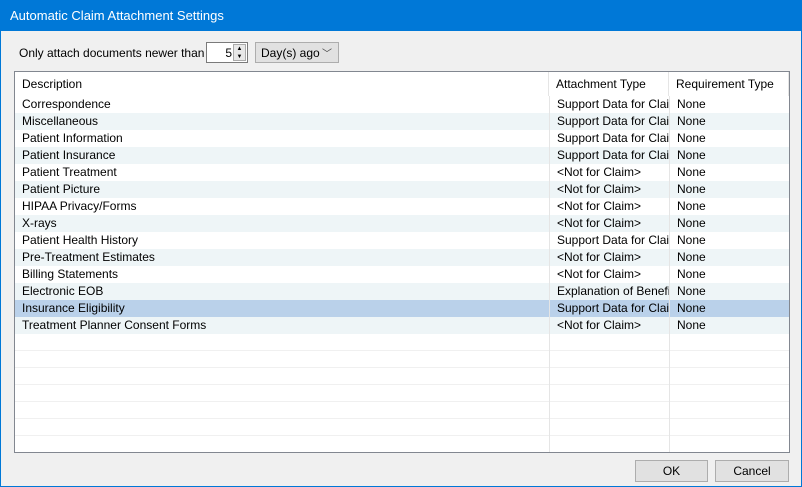 This screenshot has width=802, height=487. Describe the element at coordinates (752, 471) in the screenshot. I see `cancel-button: Cancel` at that location.